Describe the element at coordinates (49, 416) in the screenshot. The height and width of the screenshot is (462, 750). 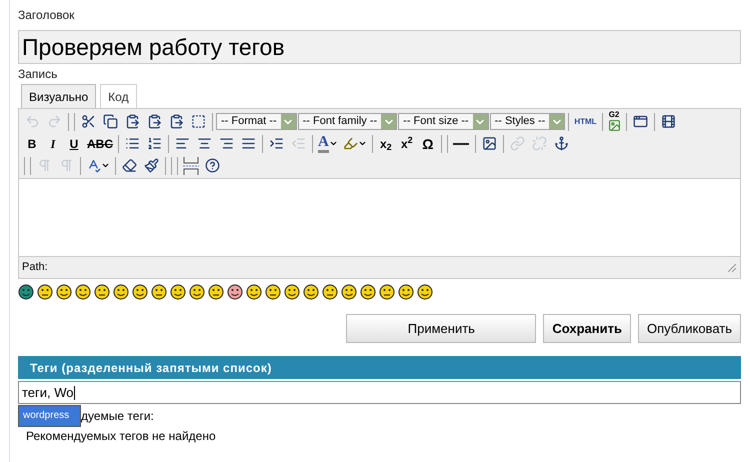
I see `suggestion-item: wordpress` at that location.